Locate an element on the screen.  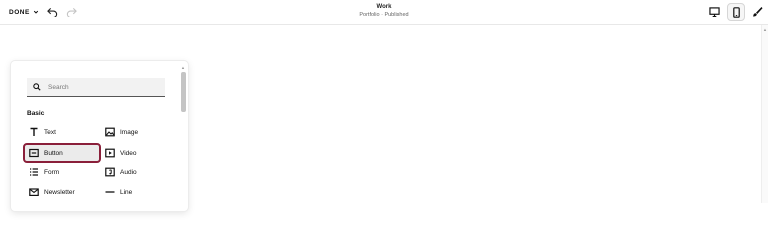
redo-icon is located at coordinates (71, 12).